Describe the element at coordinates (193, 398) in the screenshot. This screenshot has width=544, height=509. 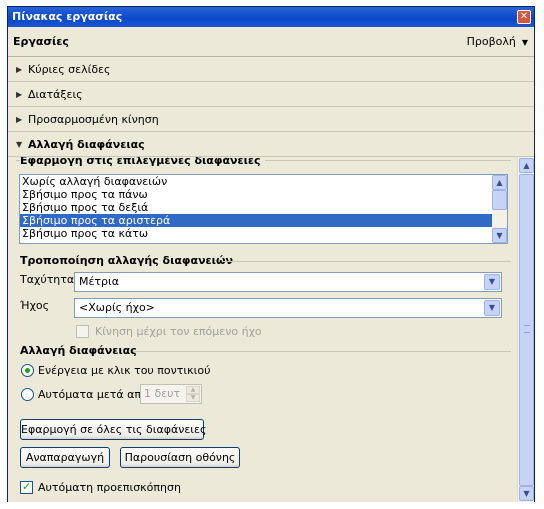
I see `spin-down-icon: ▼` at that location.